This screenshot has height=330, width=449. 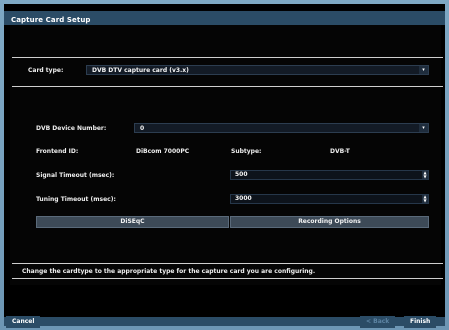 What do you see at coordinates (281, 128) in the screenshot?
I see `dvb-device-select: 0 ▾` at bounding box center [281, 128].